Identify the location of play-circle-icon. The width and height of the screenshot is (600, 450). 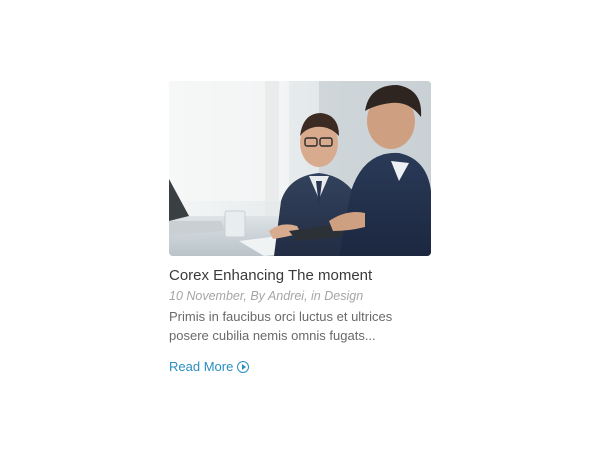
(243, 367).